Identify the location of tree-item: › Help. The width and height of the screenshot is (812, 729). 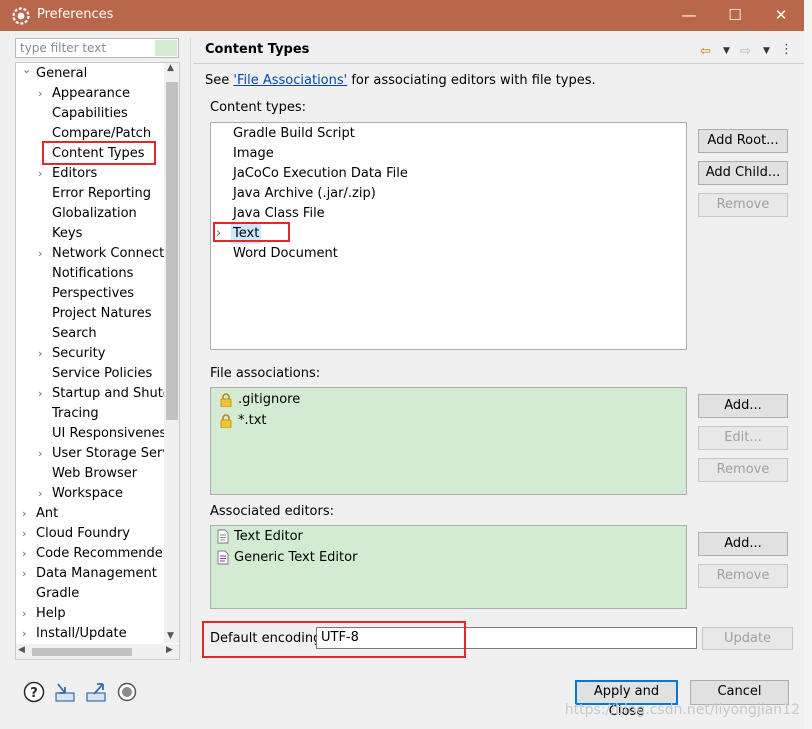
(44, 614).